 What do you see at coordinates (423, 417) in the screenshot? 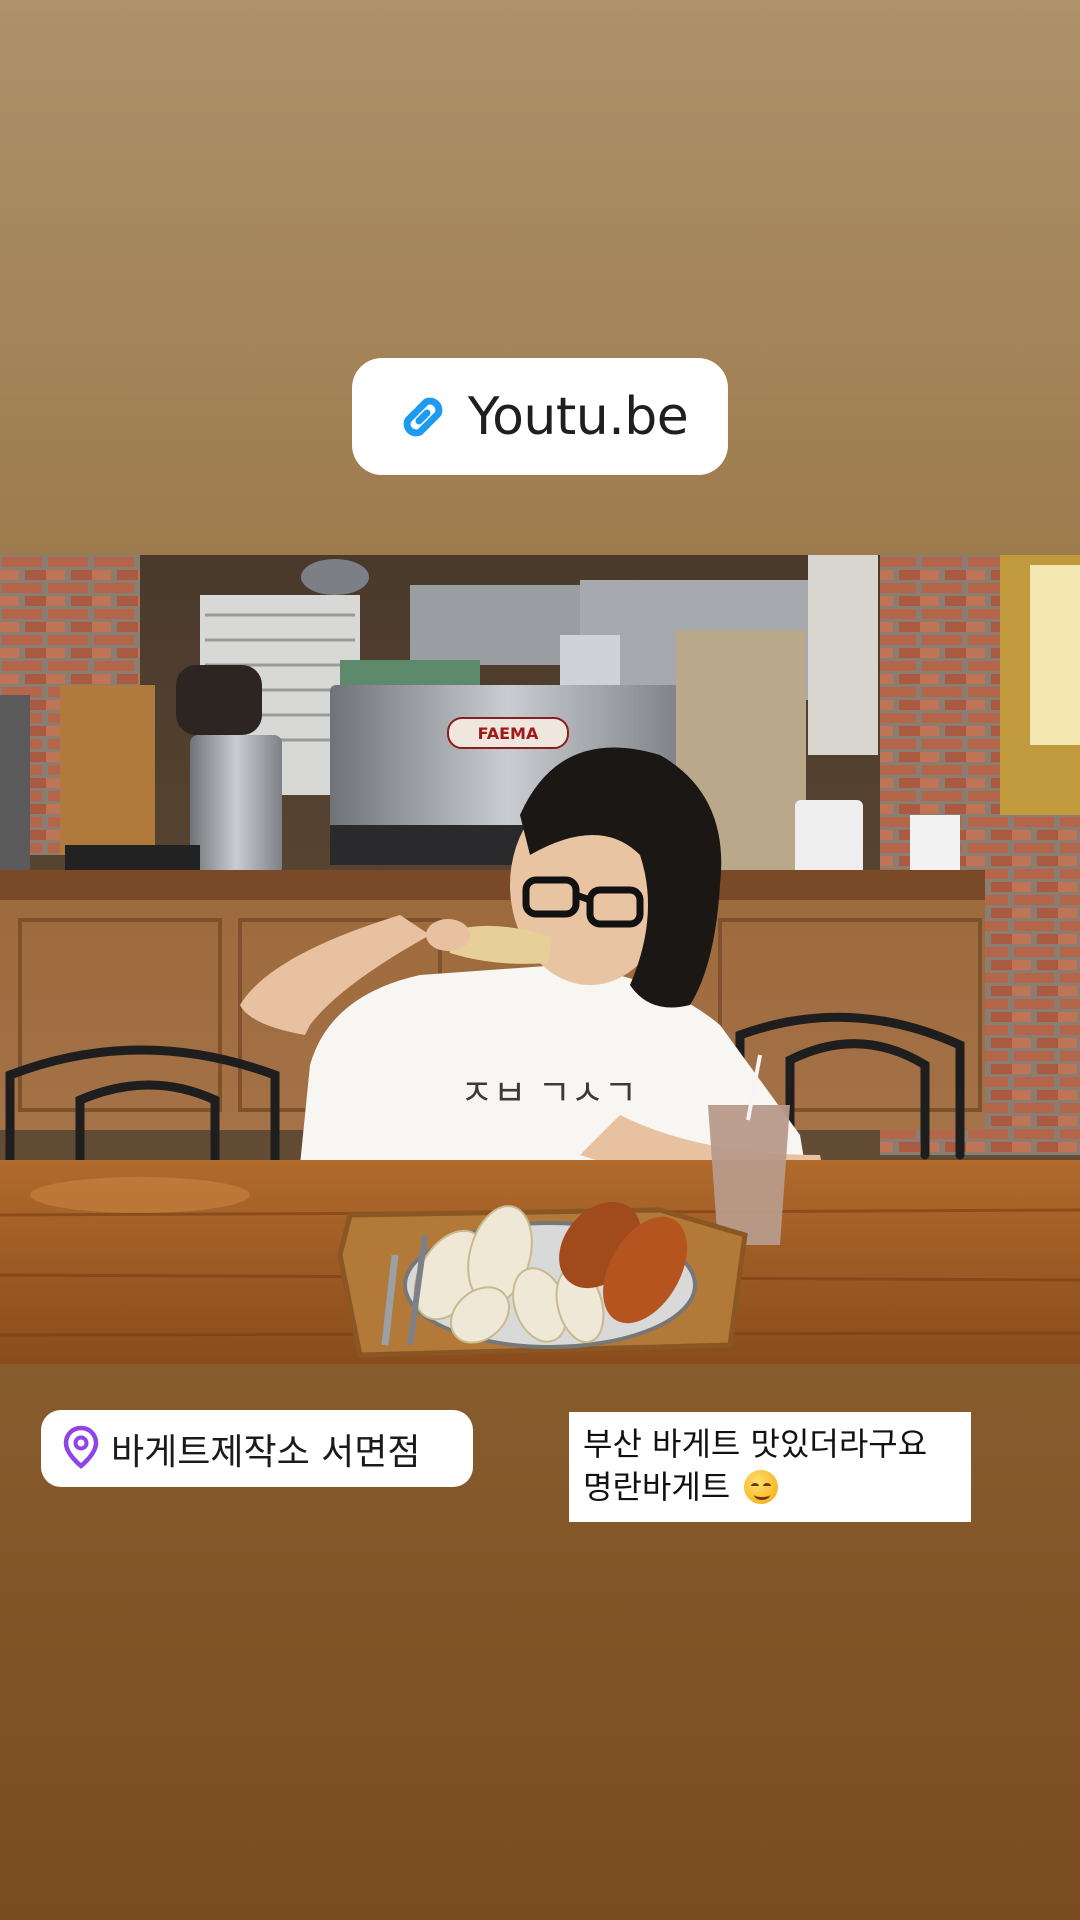
I see `link-icon` at bounding box center [423, 417].